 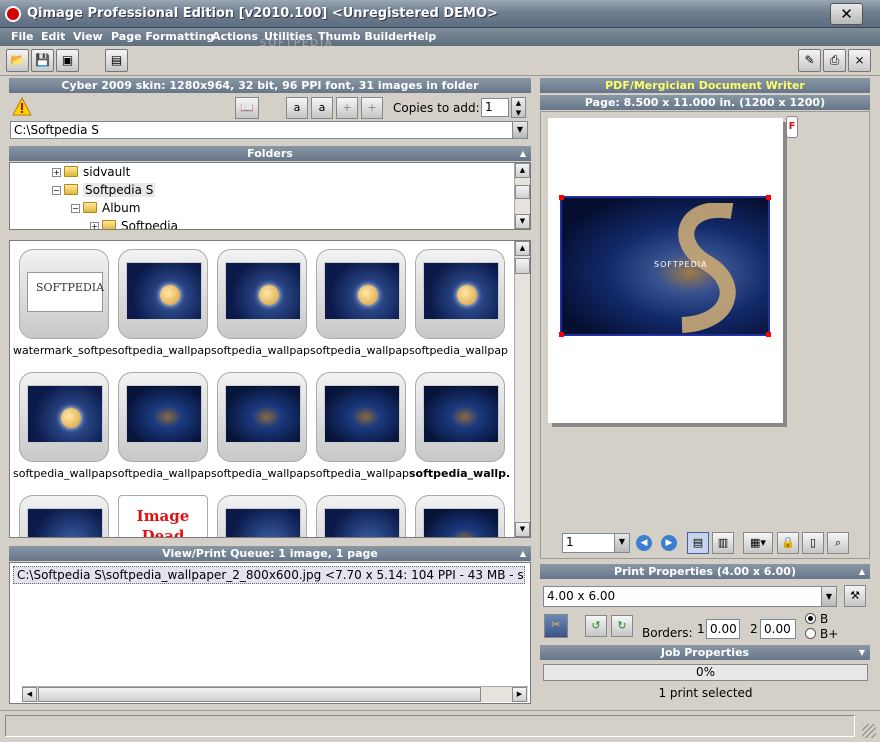 What do you see at coordinates (297, 108) in the screenshot?
I see `add-all-icon: a` at bounding box center [297, 108].